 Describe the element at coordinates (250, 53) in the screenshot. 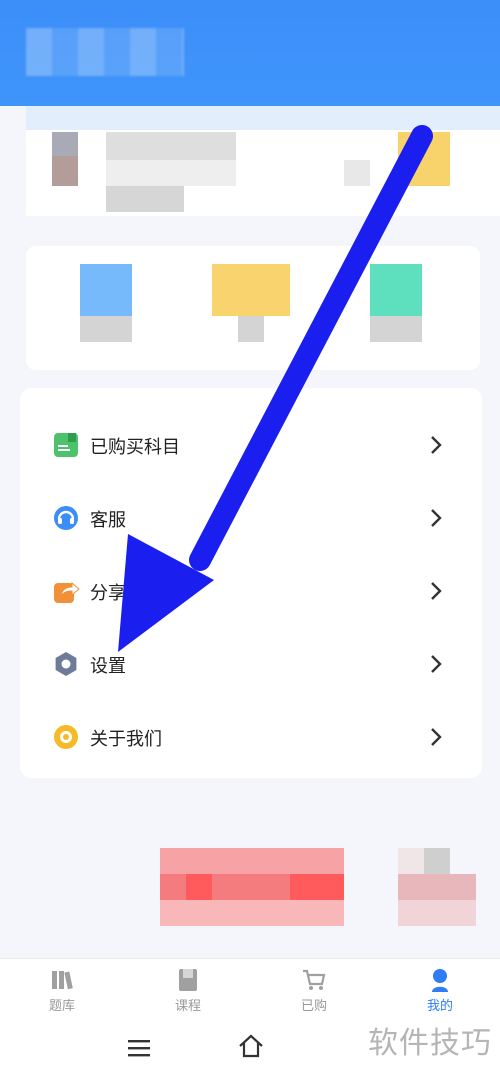

I see `header-bar` at that location.